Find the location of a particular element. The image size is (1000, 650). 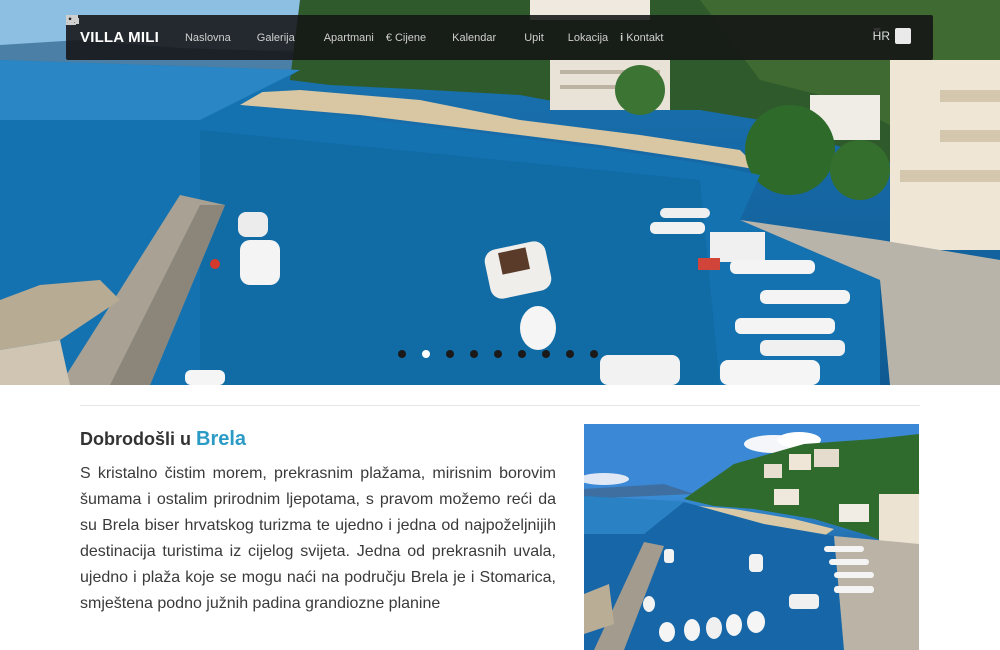

calendar-icon is located at coordinates (257, 29).